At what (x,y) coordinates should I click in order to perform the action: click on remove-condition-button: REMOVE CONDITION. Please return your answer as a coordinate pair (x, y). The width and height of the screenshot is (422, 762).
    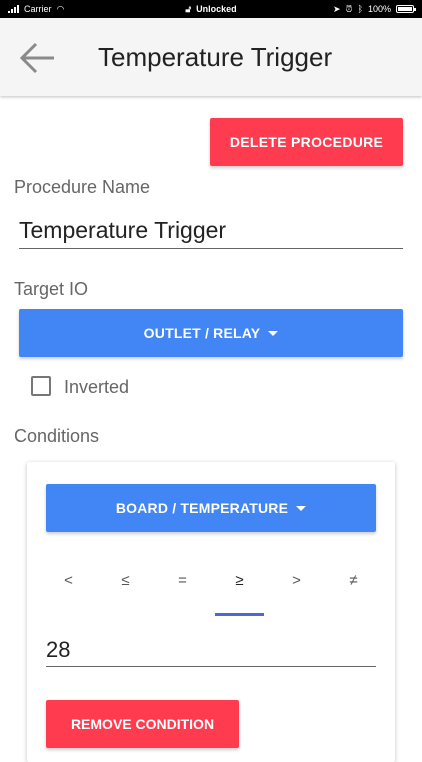
    Looking at the image, I should click on (142, 724).